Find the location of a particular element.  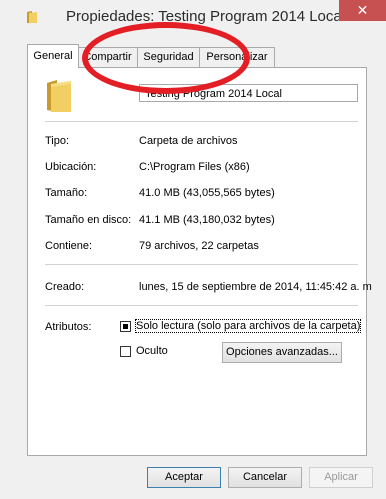

location-label: Ubicación: is located at coordinates (71, 167).